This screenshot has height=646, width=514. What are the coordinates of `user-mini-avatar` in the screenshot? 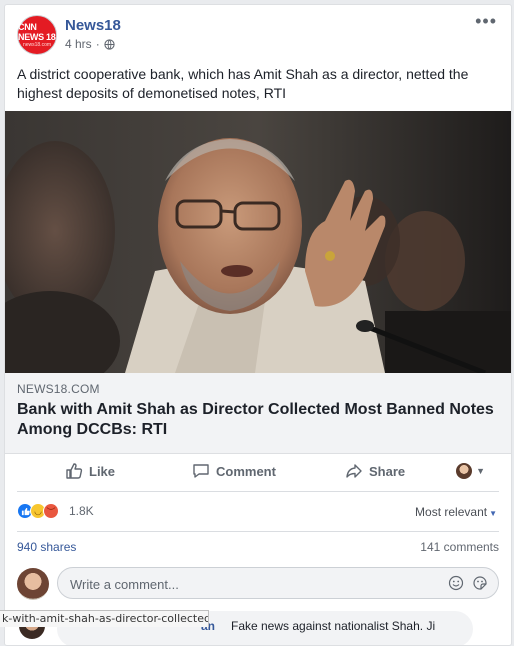 It's located at (464, 471).